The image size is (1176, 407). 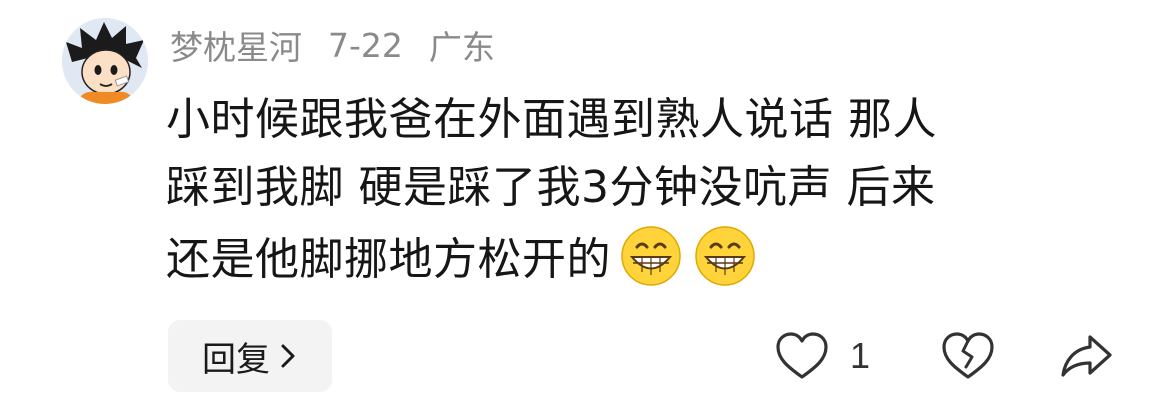 What do you see at coordinates (236, 45) in the screenshot?
I see `author-name: 梦枕星河` at bounding box center [236, 45].